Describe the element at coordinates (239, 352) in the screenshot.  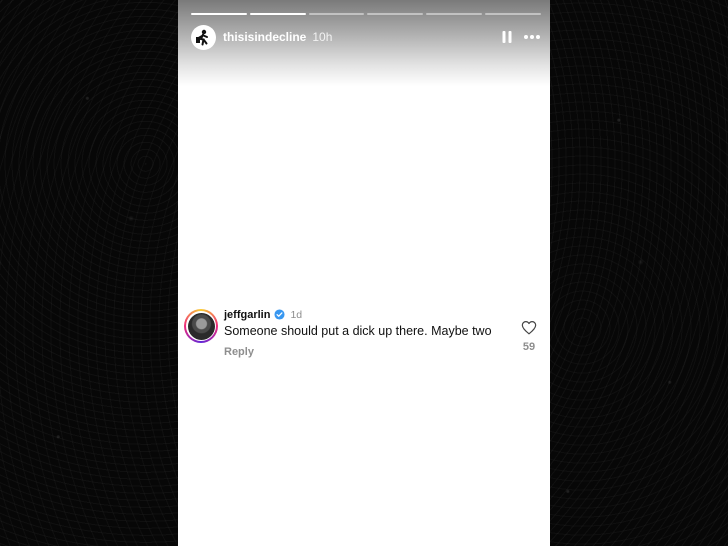
I see `reply-button: Reply` at that location.